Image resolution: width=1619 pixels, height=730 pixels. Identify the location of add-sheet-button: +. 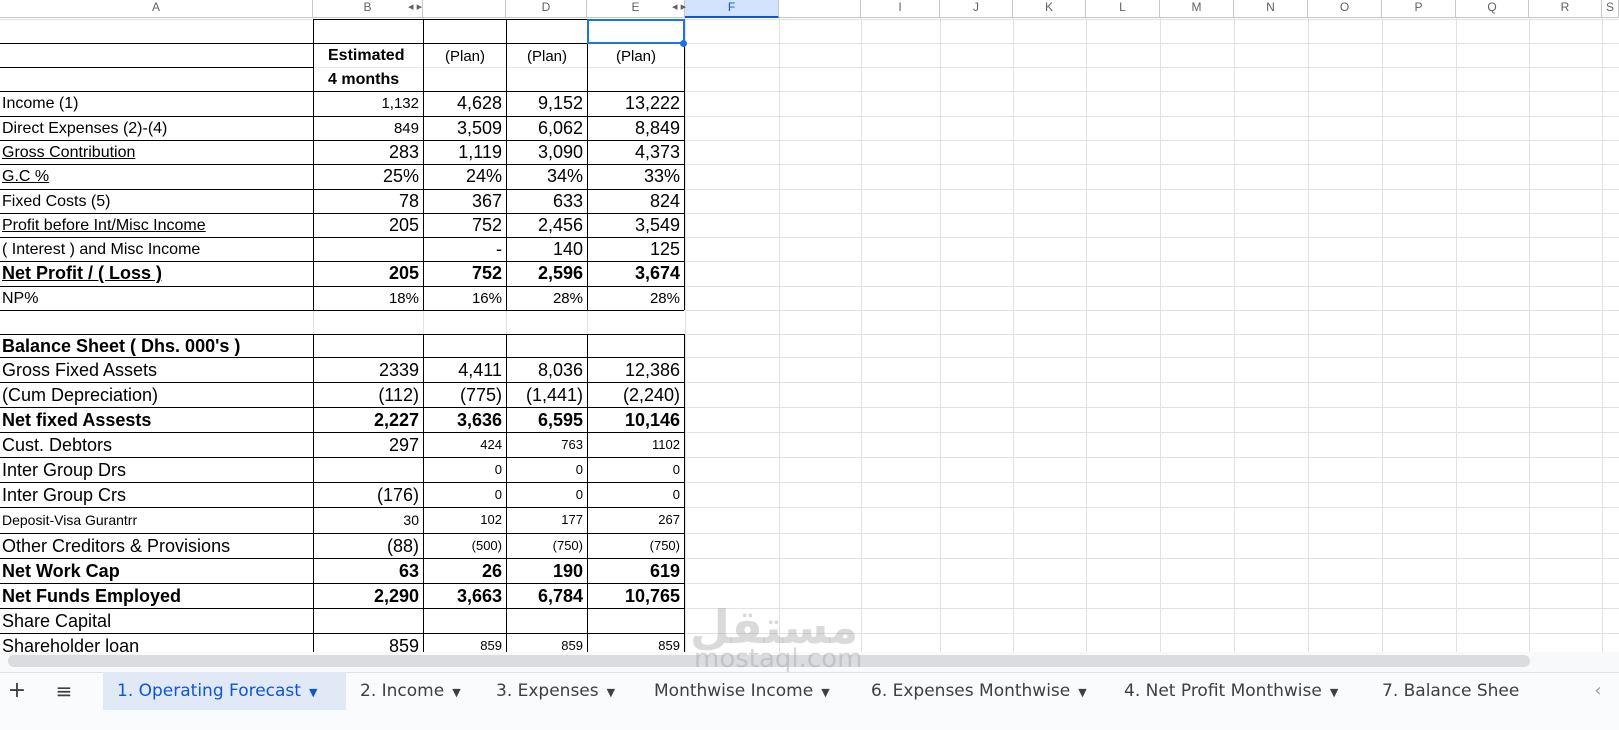
(17, 691).